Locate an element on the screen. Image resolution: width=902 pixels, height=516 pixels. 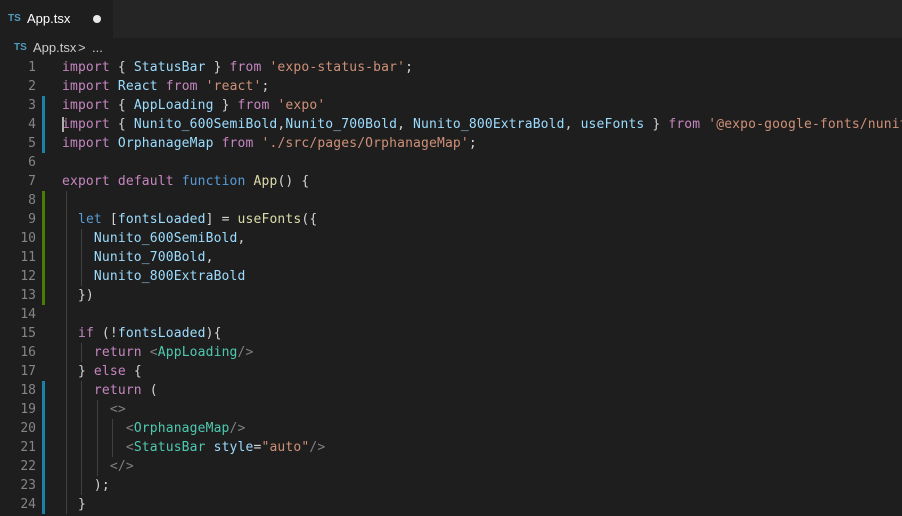
tab-app-tsx: TS App.tsx is located at coordinates (56, 19).